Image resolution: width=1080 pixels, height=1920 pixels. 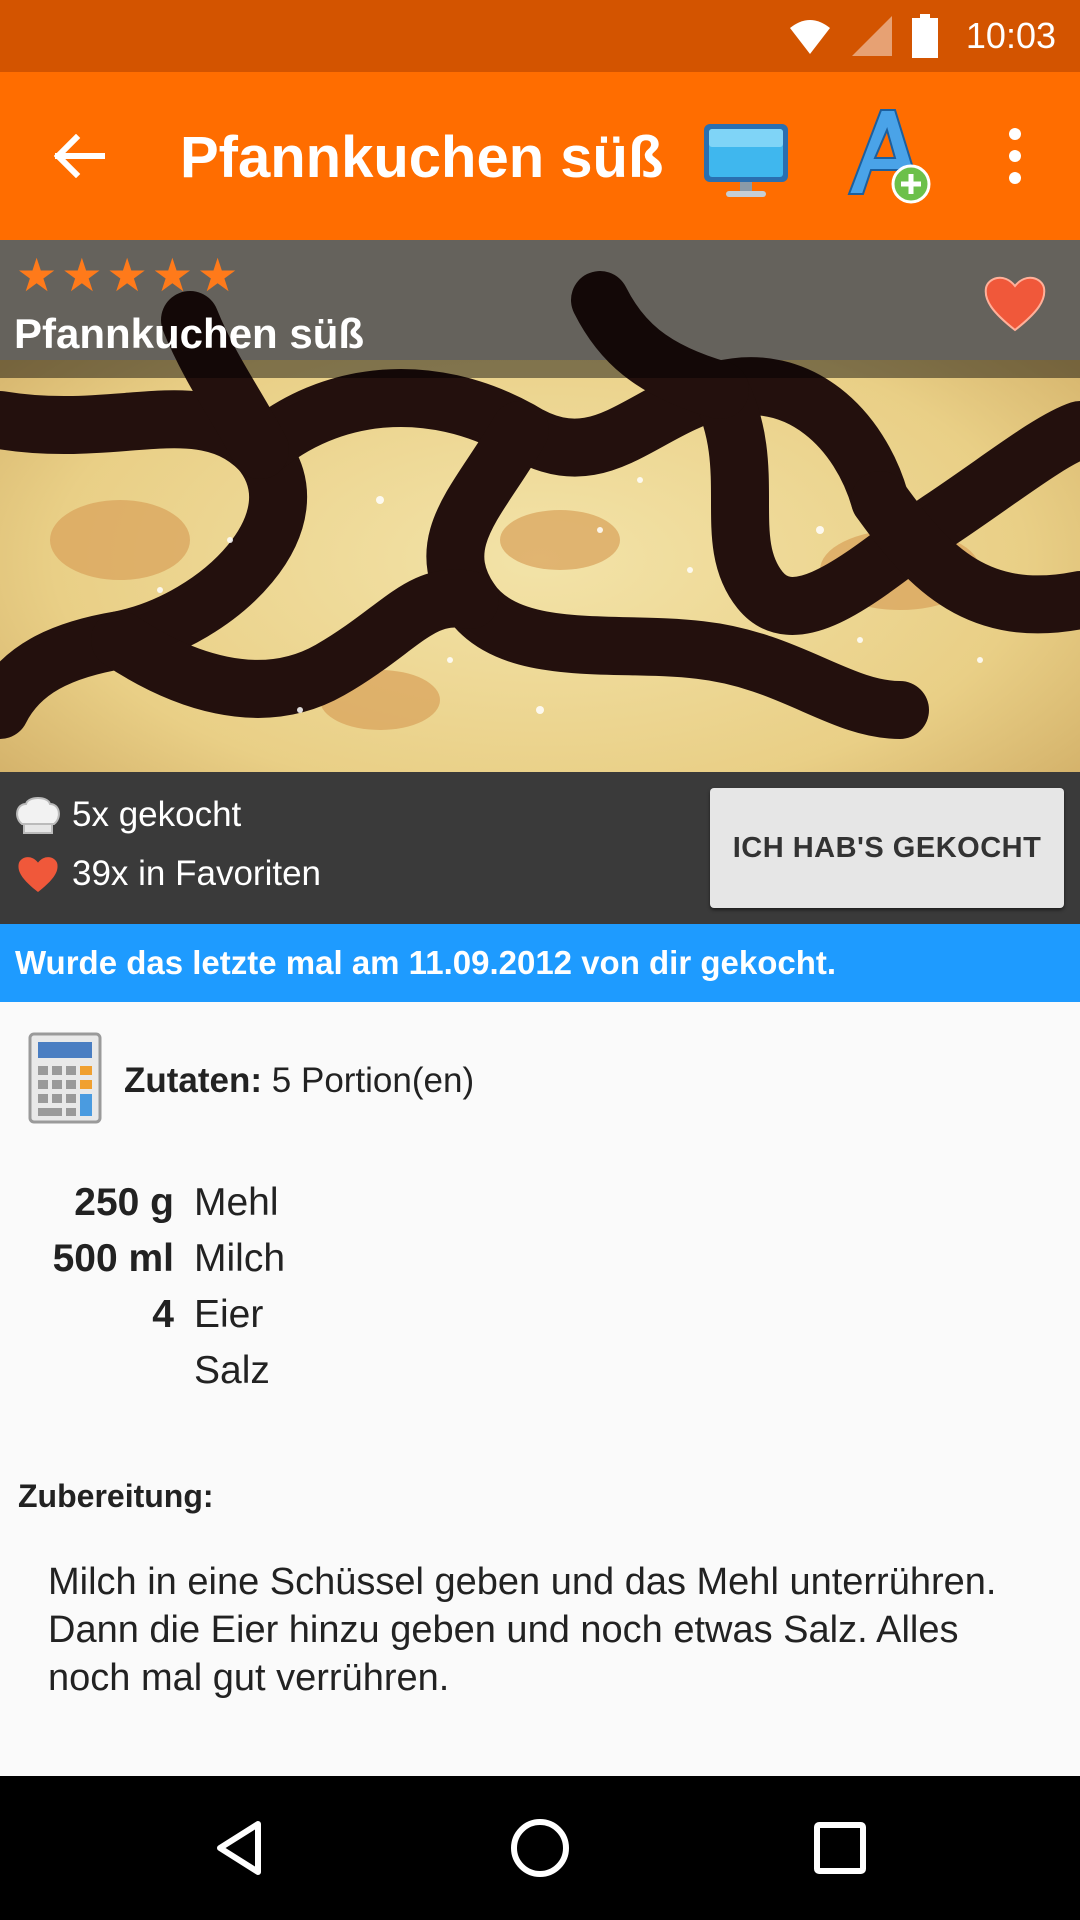 I want to click on font-size-button, so click(x=890, y=155).